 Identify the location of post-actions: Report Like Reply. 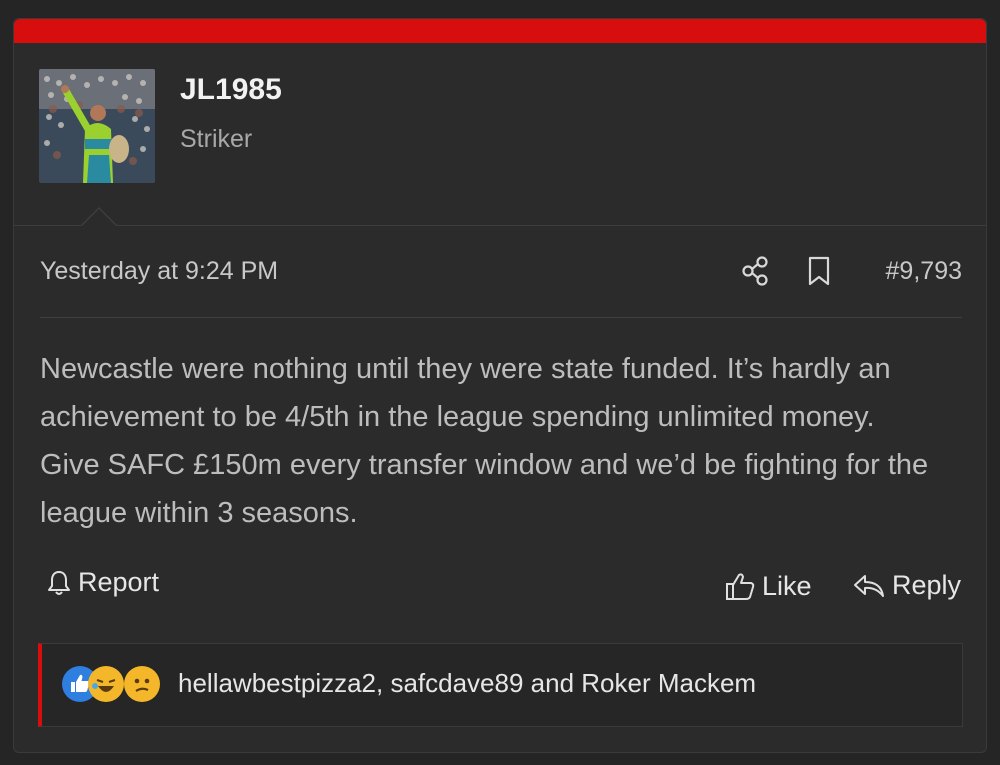
(501, 589).